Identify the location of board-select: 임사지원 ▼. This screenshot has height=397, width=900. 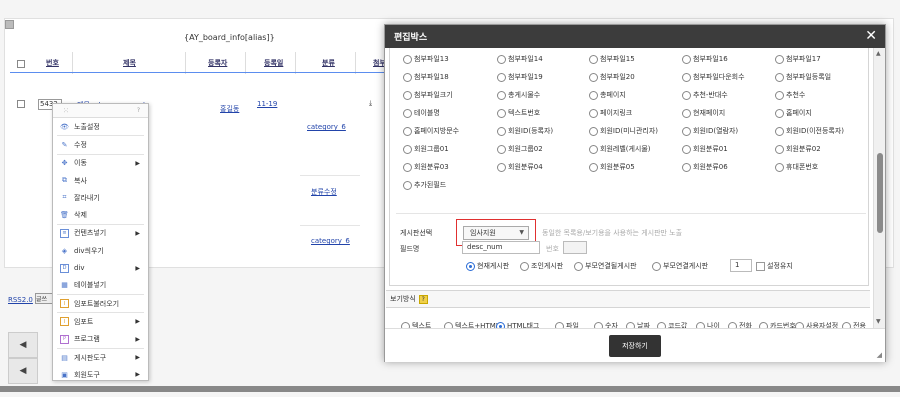
(496, 233).